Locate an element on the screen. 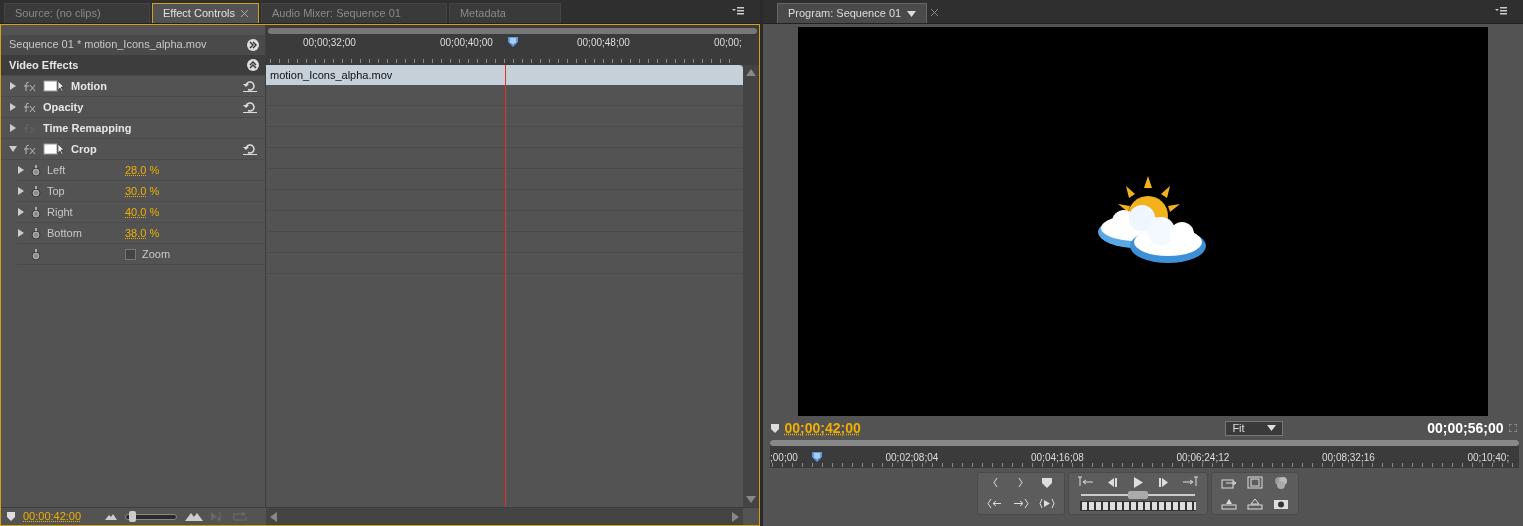 The height and width of the screenshot is (526, 1523). go-to-out-icon is located at coordinates (1021, 503).